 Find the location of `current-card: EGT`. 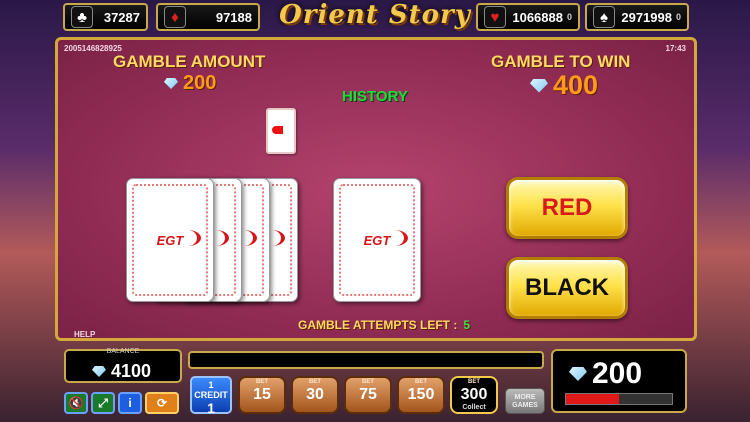

current-card: EGT is located at coordinates (377, 240).